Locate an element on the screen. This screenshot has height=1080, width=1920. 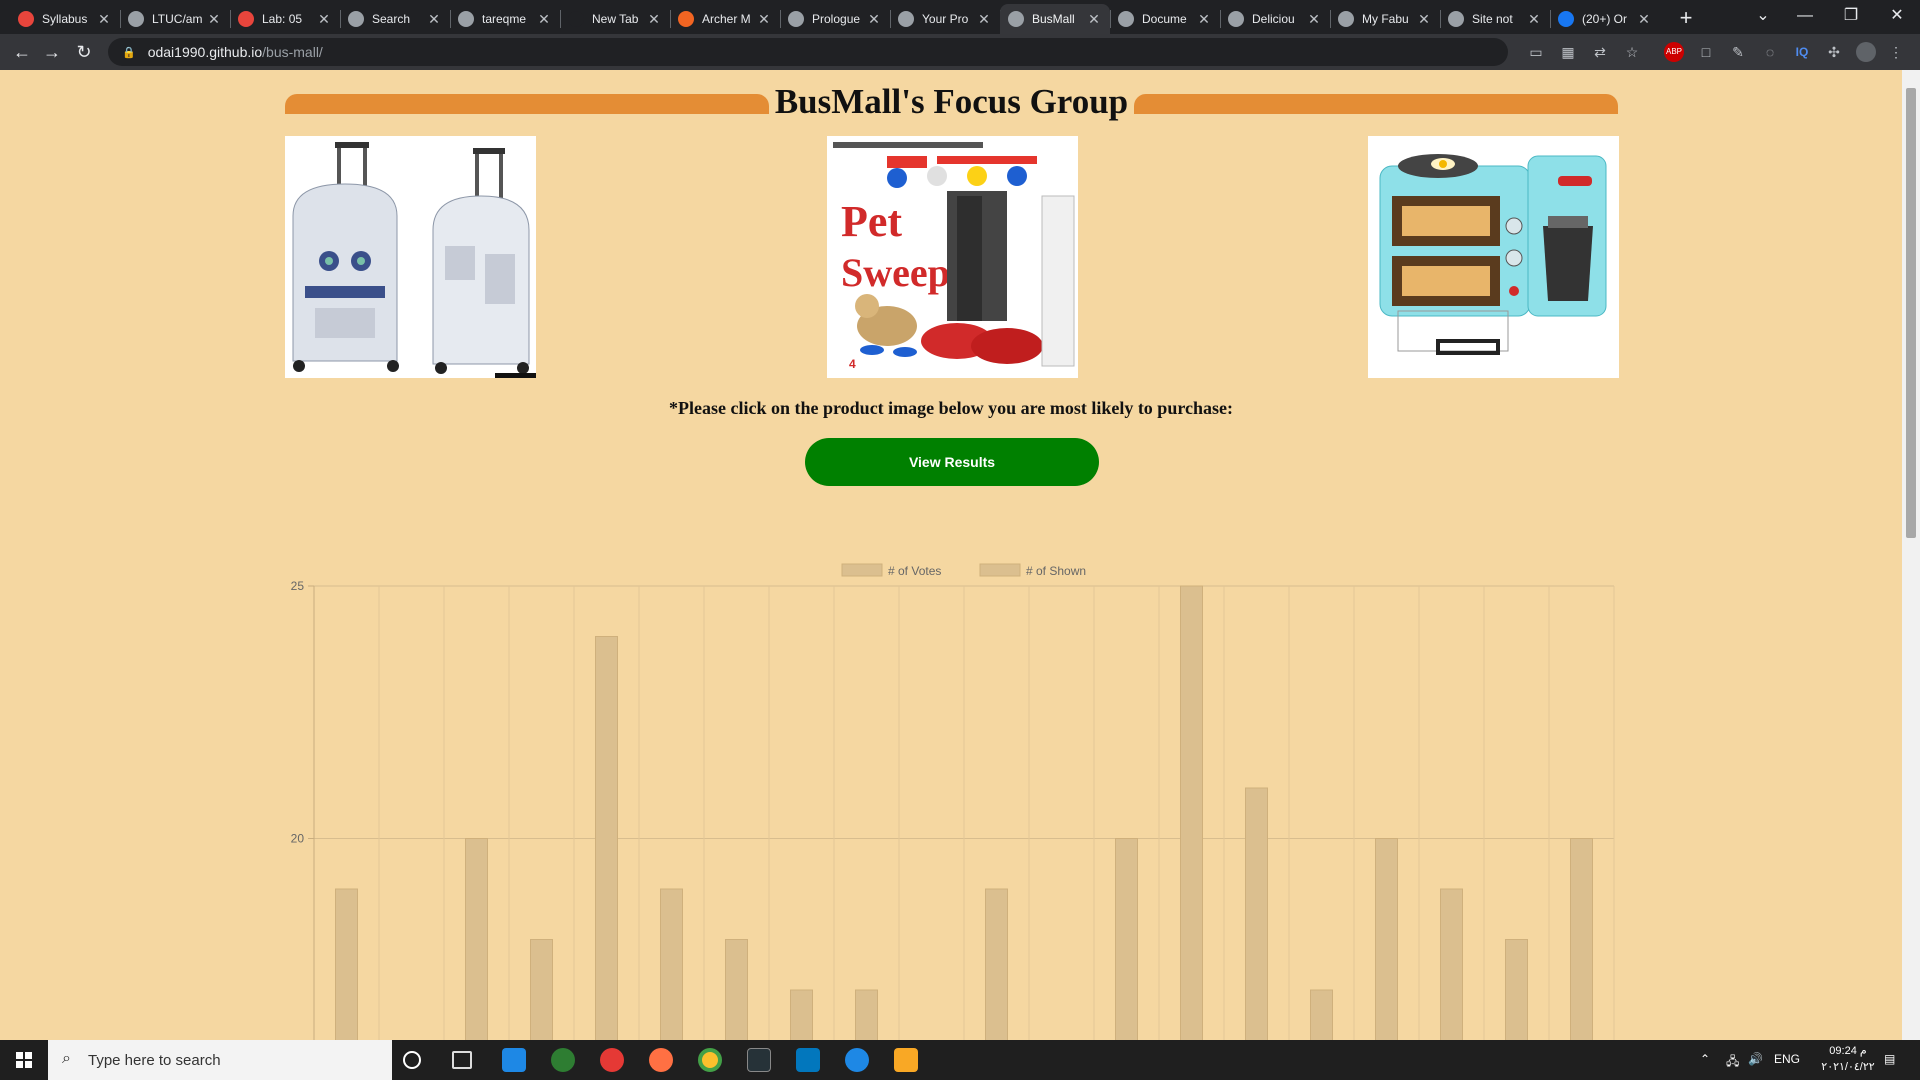
forward-icon: → is located at coordinates (52, 52).